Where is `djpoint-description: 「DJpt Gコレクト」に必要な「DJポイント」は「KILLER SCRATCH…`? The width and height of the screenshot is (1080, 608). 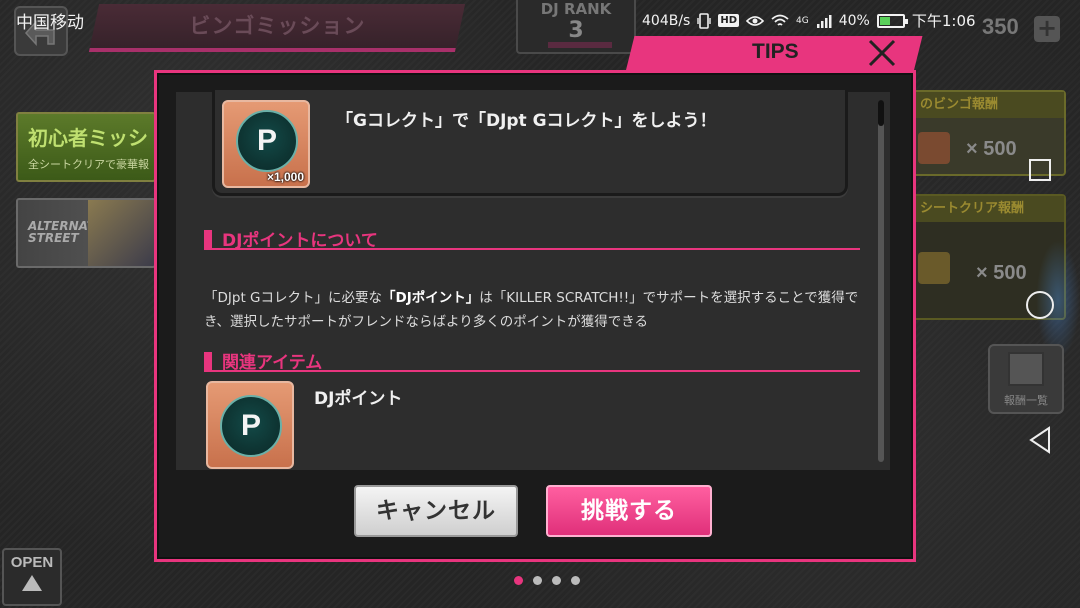
djpoint-description: 「DJpt Gコレクト」に必要な「DJポイント」は「KILLER SCRATCH… is located at coordinates (534, 310).